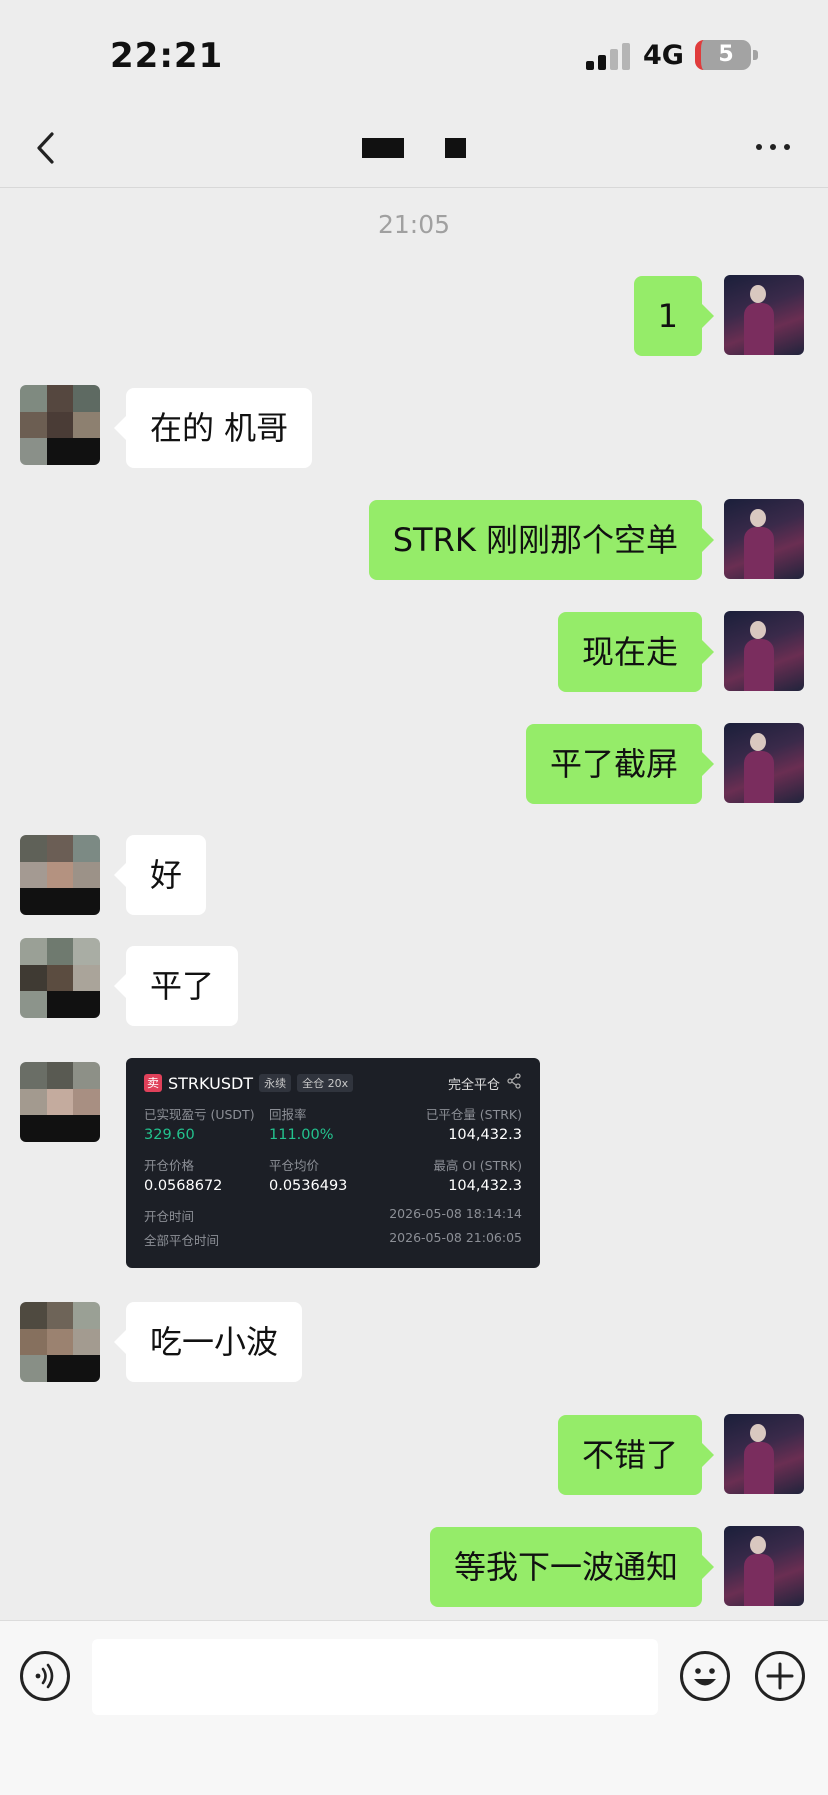 The height and width of the screenshot is (1795, 828). Describe the element at coordinates (213, 428) in the screenshot. I see `incoming-bubble: 在的 机哥` at that location.